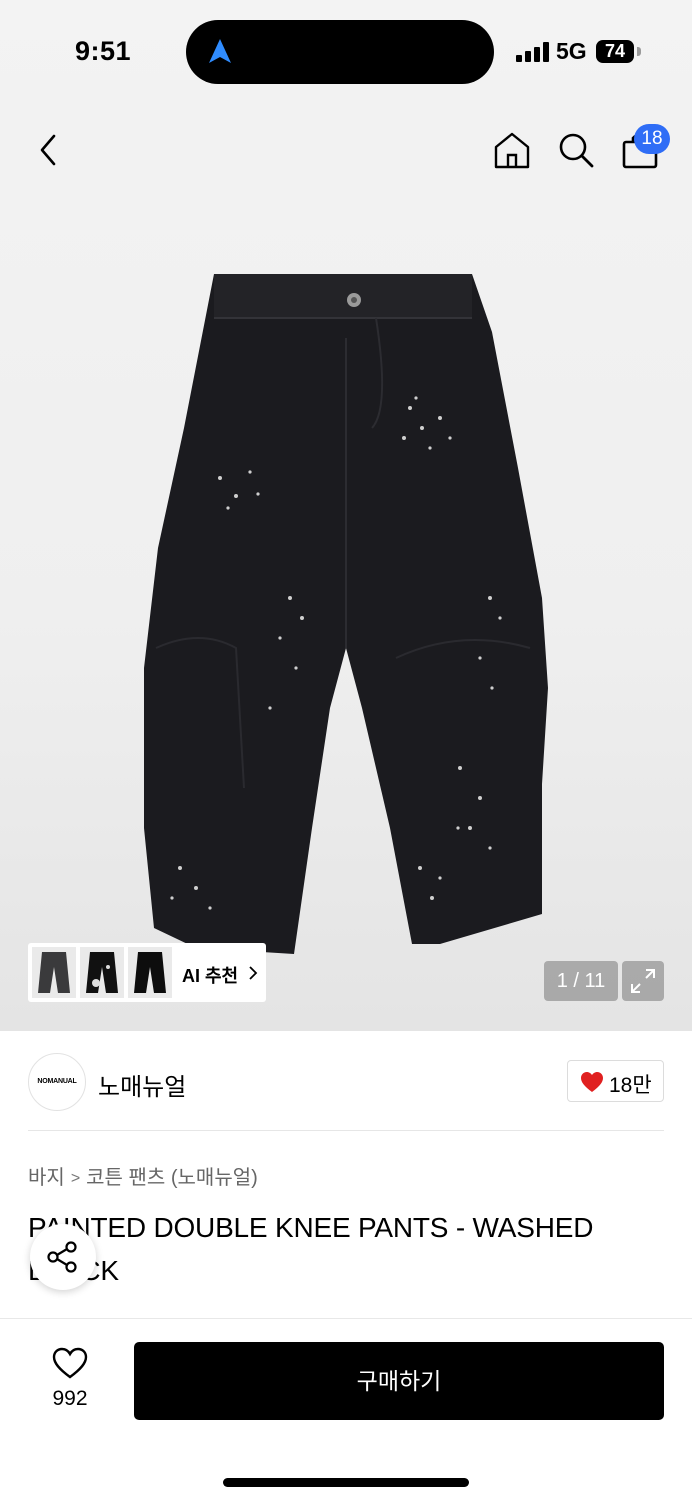 Image resolution: width=692 pixels, height=1501 pixels. Describe the element at coordinates (639, 51) in the screenshot. I see `battery-tip` at that location.